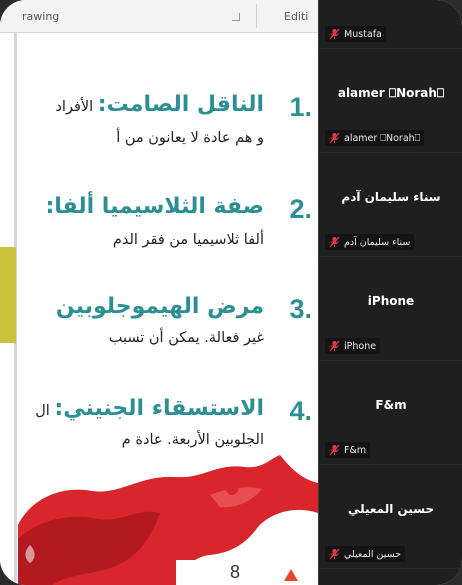 Image resolution: width=462 pixels, height=585 pixels. I want to click on participant-tile: Mustafa, so click(390, 24).